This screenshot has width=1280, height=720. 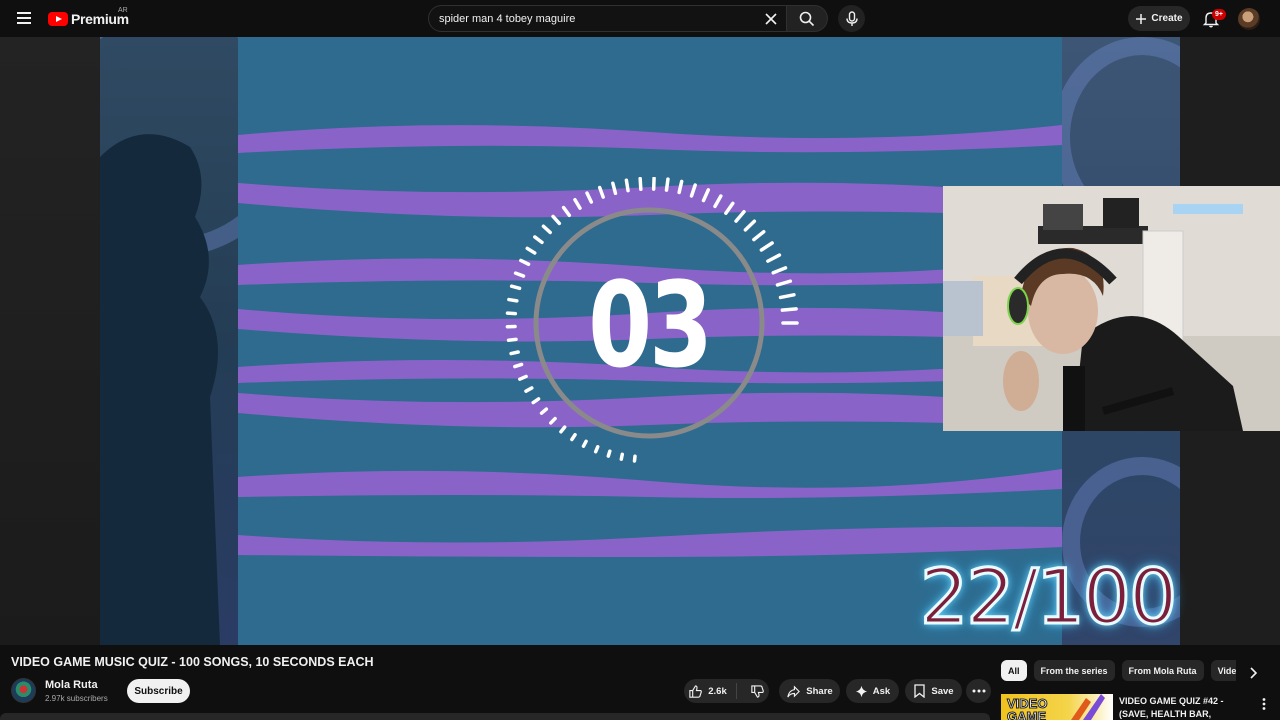 I want to click on countdown-number: 03, so click(x=650, y=324).